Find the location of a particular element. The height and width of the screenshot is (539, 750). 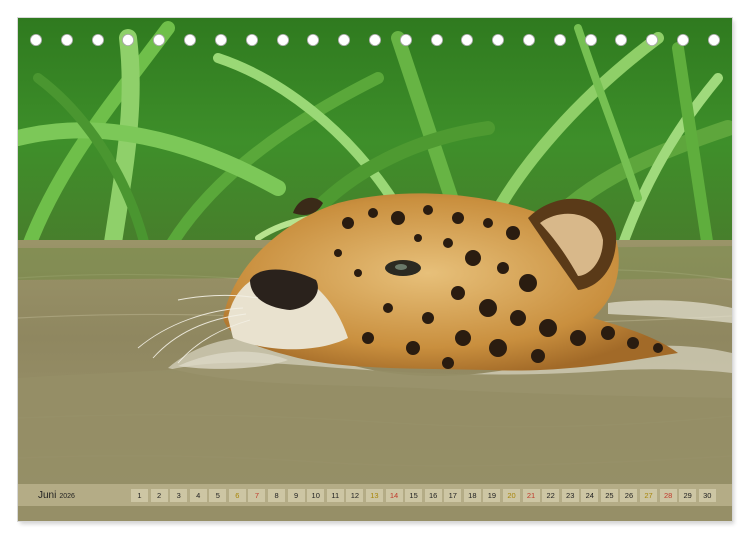

day-cell: 22 is located at coordinates (551, 495).